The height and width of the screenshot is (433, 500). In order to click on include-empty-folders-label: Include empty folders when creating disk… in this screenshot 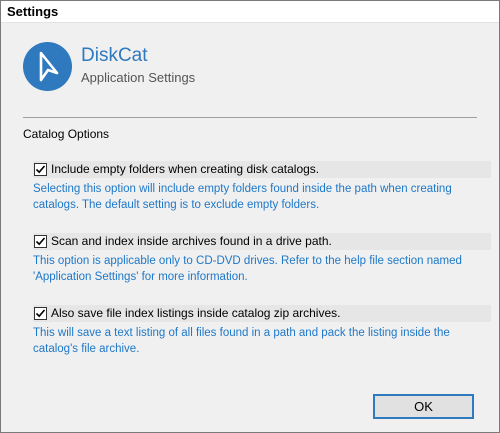, I will do `click(185, 169)`.